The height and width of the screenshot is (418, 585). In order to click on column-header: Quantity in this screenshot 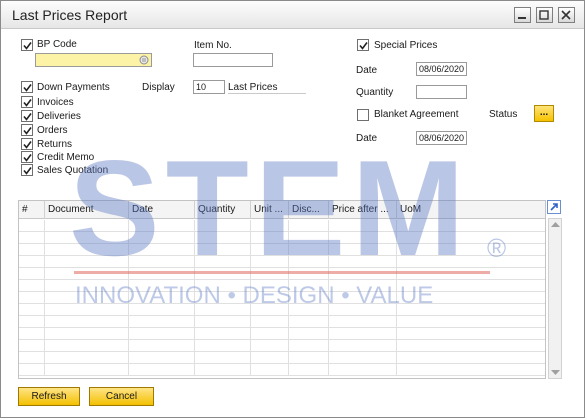, I will do `click(223, 210)`.